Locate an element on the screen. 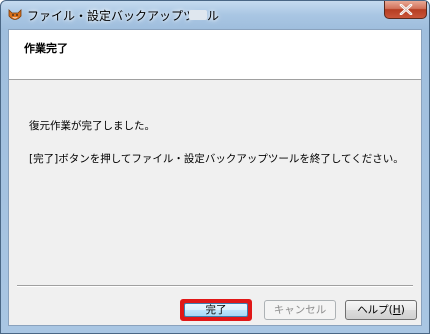 The image size is (430, 334). close-icon is located at coordinates (406, 9).